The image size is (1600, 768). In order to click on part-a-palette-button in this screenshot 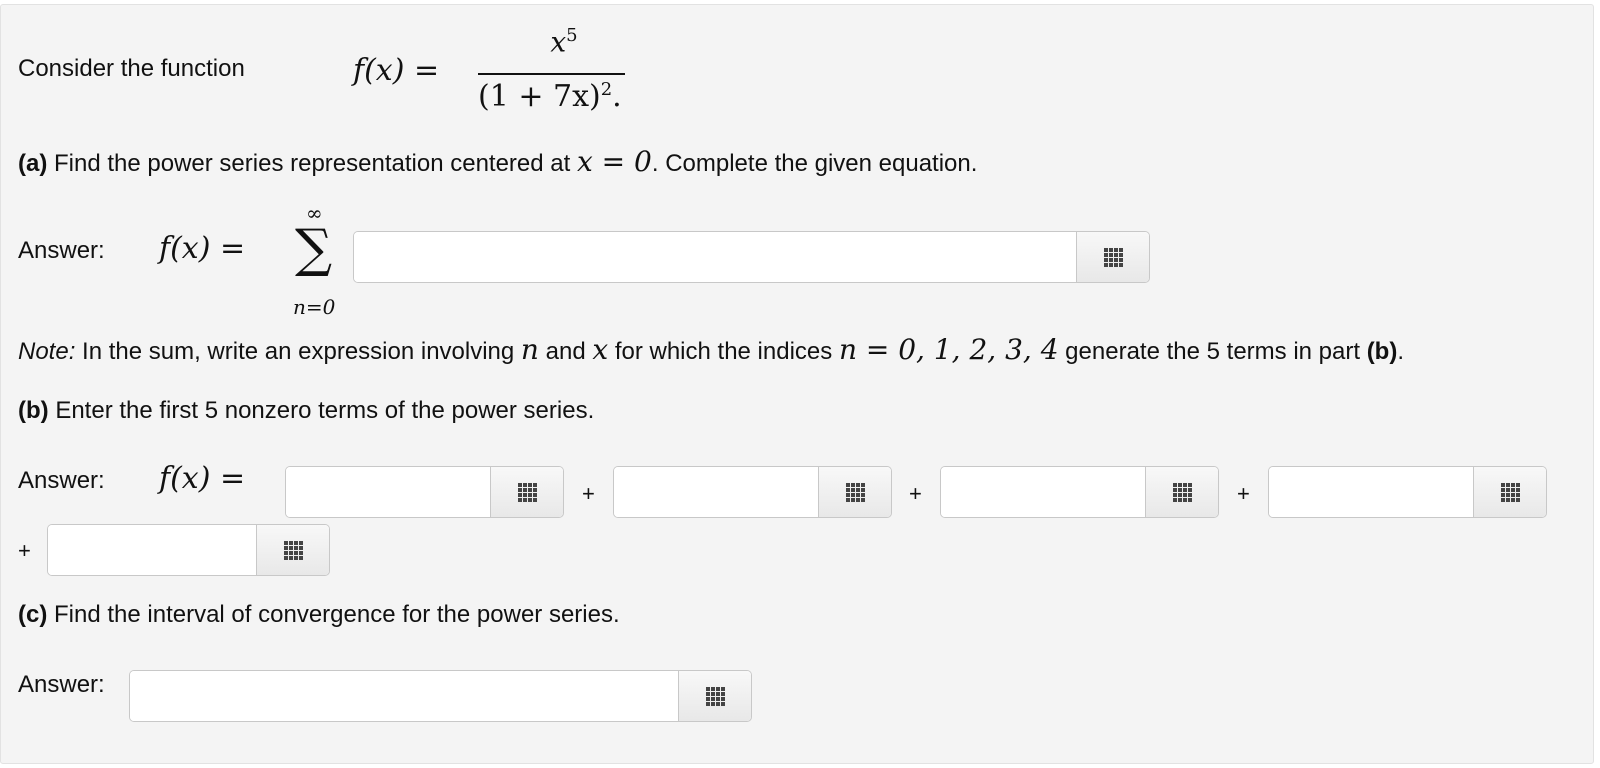, I will do `click(1112, 257)`.